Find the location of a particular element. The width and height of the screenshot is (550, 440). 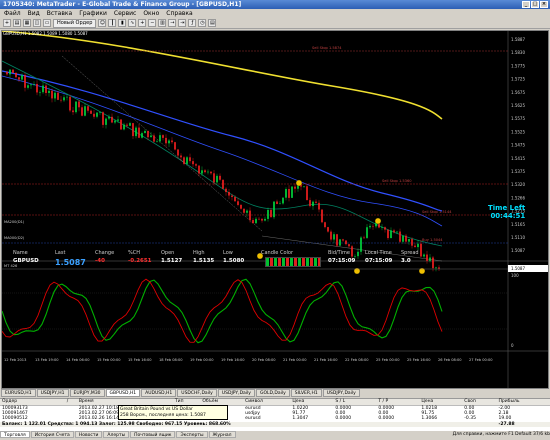

candlestick-icon: ▮ is located at coordinates (122, 23).